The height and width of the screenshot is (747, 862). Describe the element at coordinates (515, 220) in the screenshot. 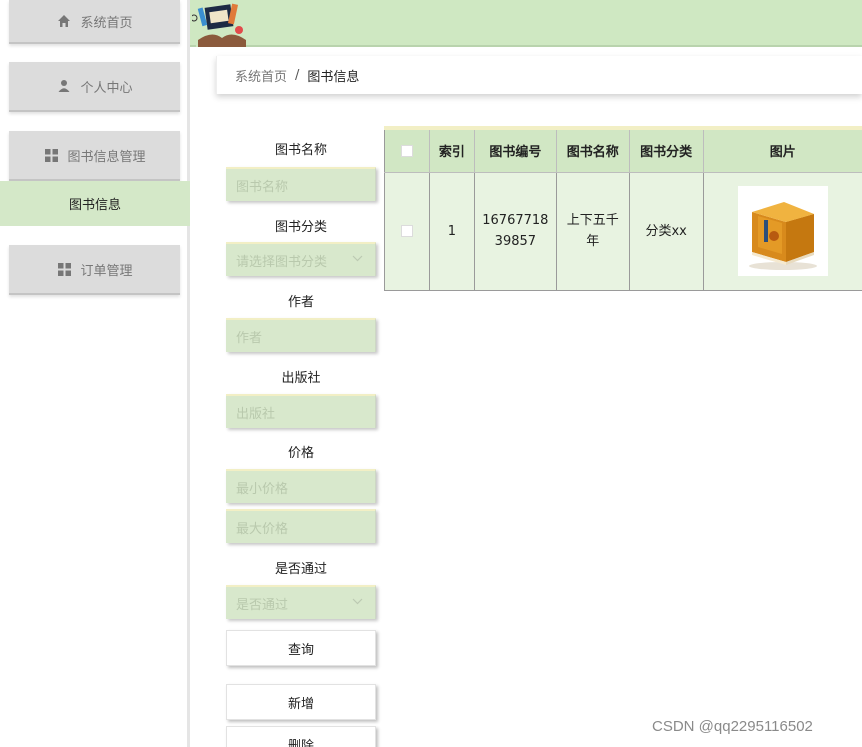

I see `book-no-line1: 16767718` at that location.